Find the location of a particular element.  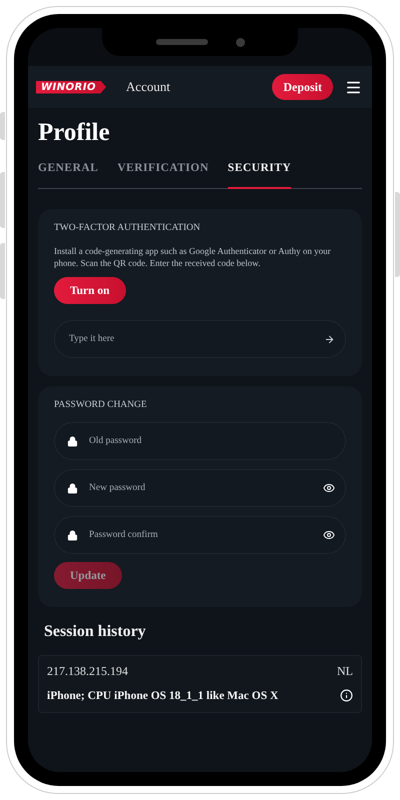

deposit-button: Deposit is located at coordinates (302, 87).